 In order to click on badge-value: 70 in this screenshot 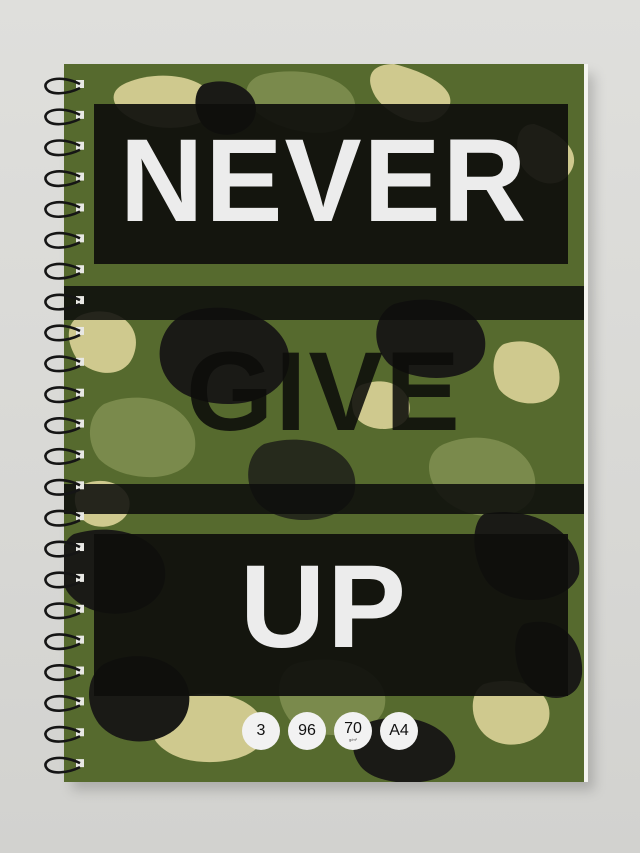, I will do `click(353, 728)`.